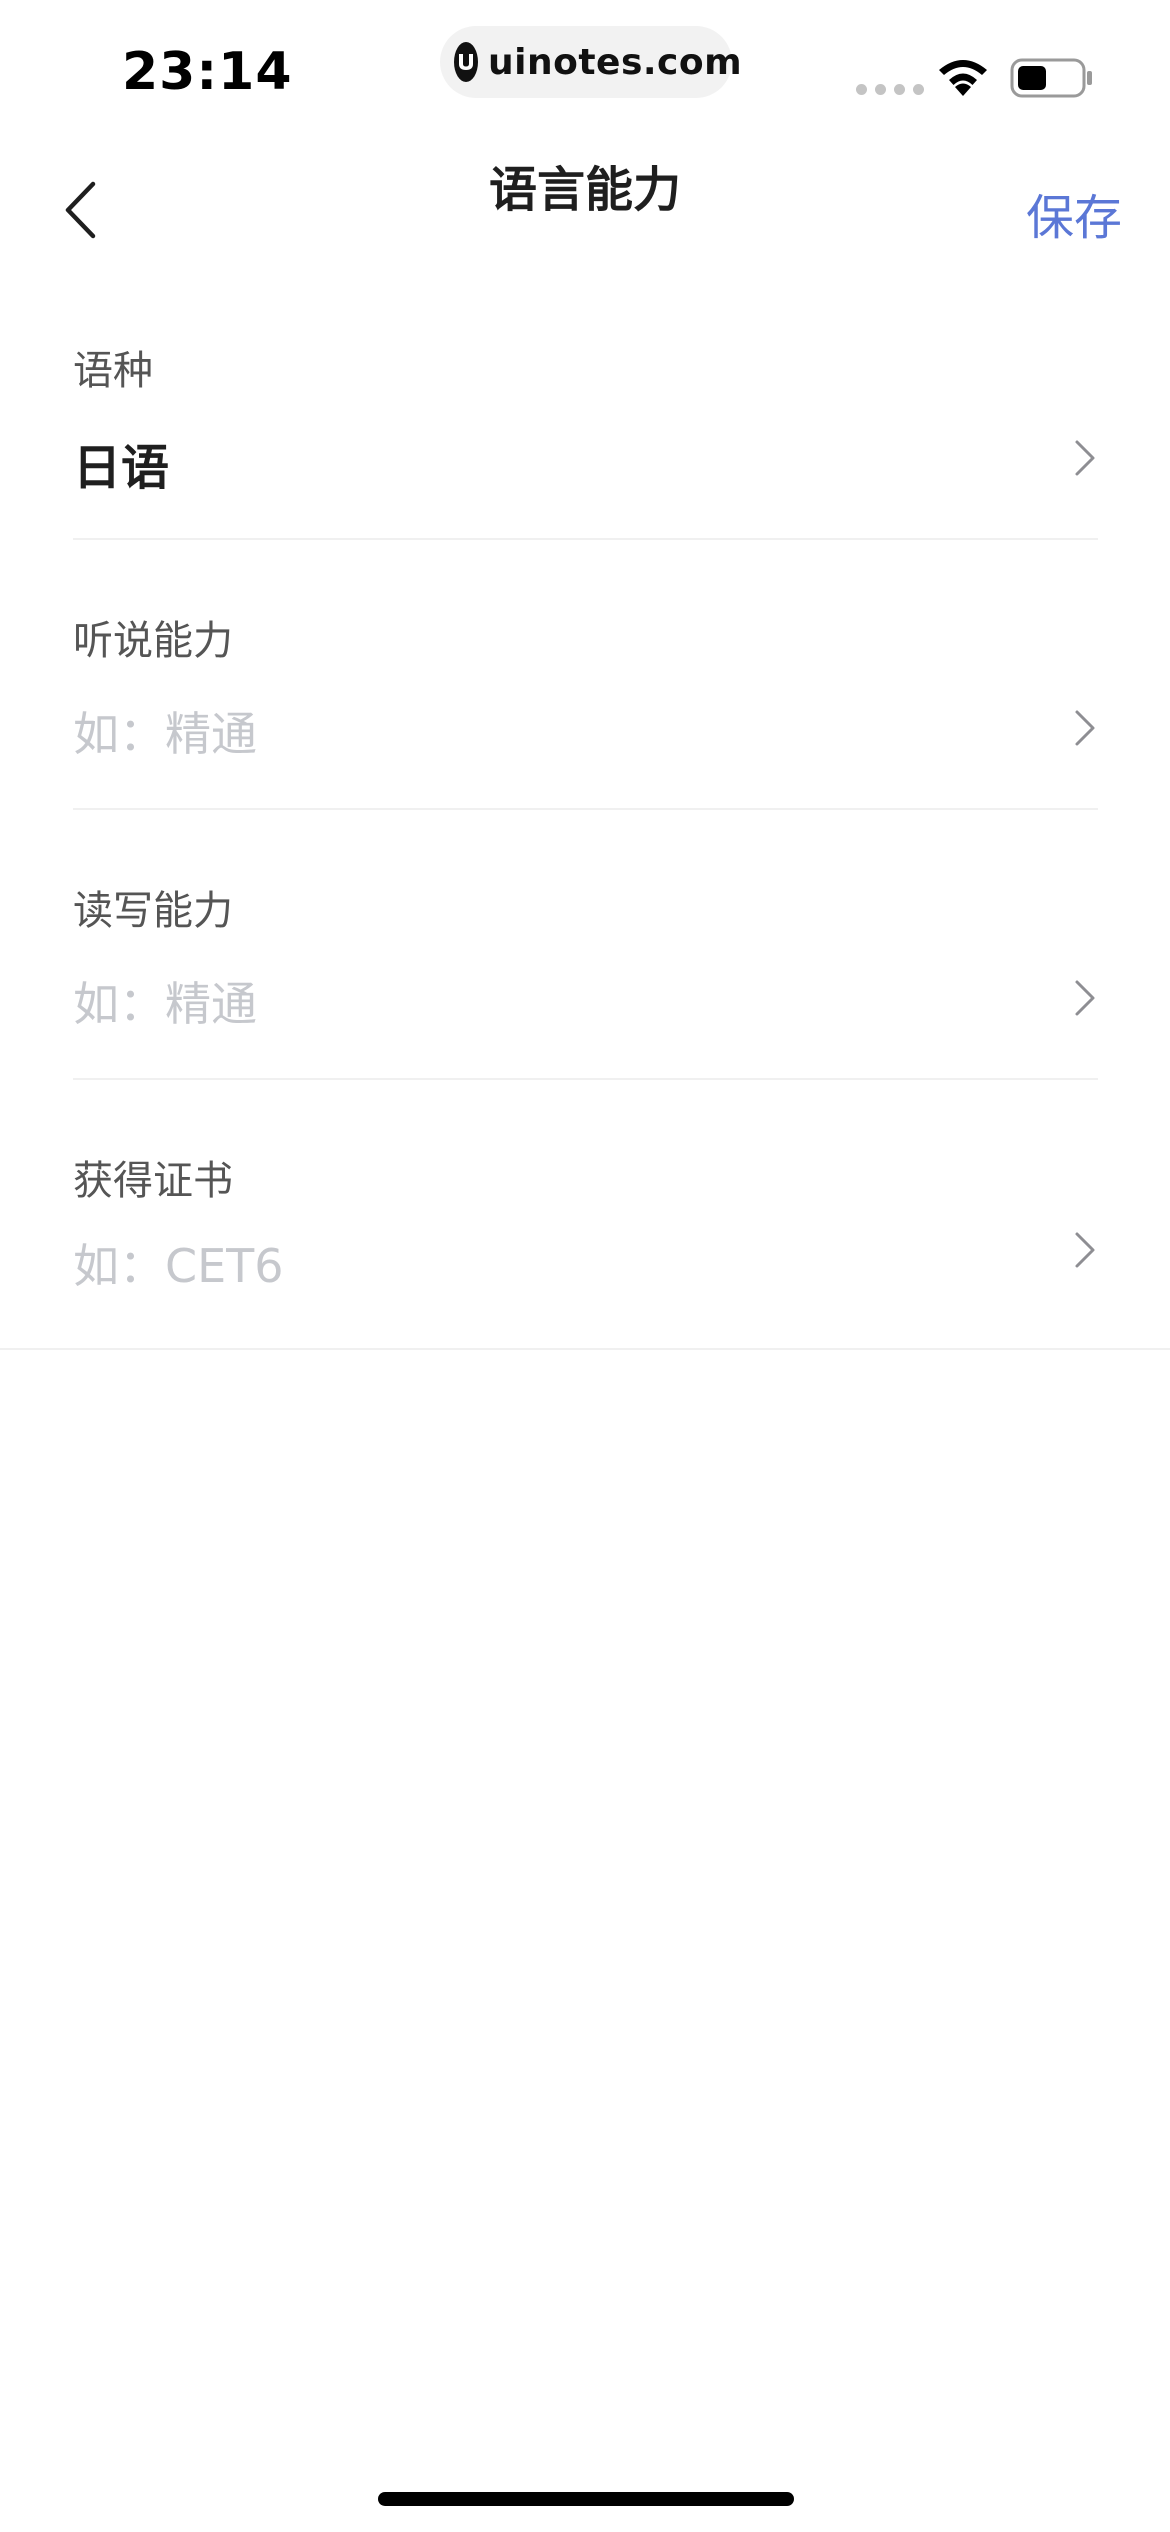 The height and width of the screenshot is (2532, 1170). What do you see at coordinates (178, 1266) in the screenshot?
I see `row-placeholder: 如：CET6` at bounding box center [178, 1266].